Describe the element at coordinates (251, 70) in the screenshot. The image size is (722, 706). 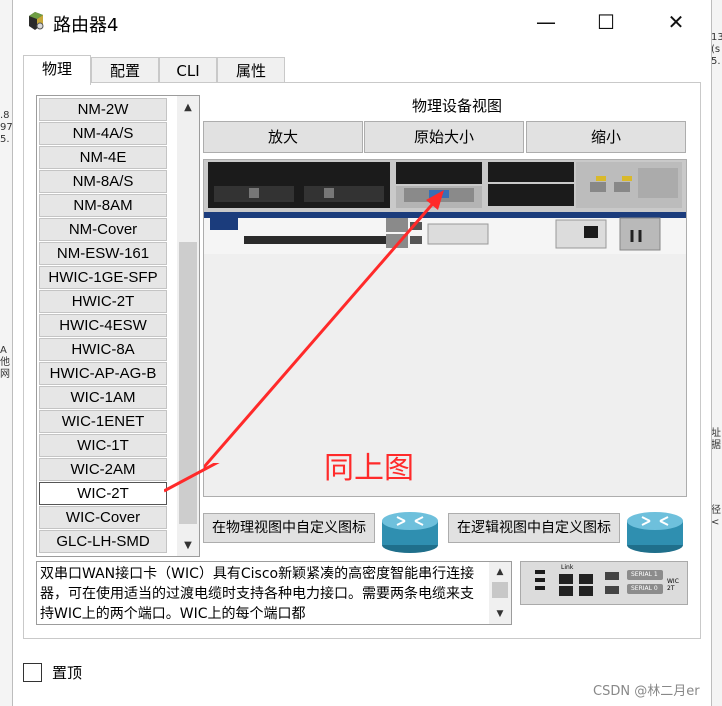
I see `tab-attributes: 属性` at that location.